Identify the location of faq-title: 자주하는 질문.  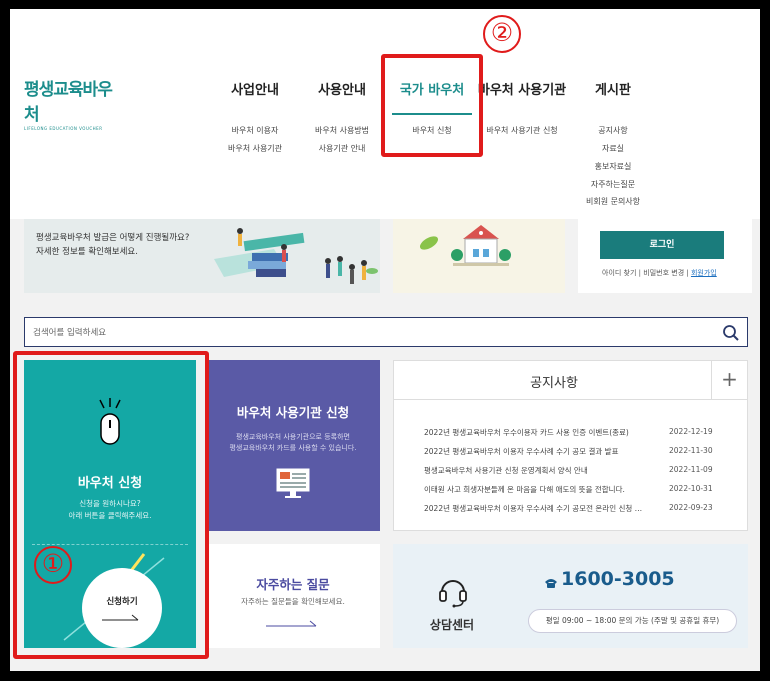
(293, 584).